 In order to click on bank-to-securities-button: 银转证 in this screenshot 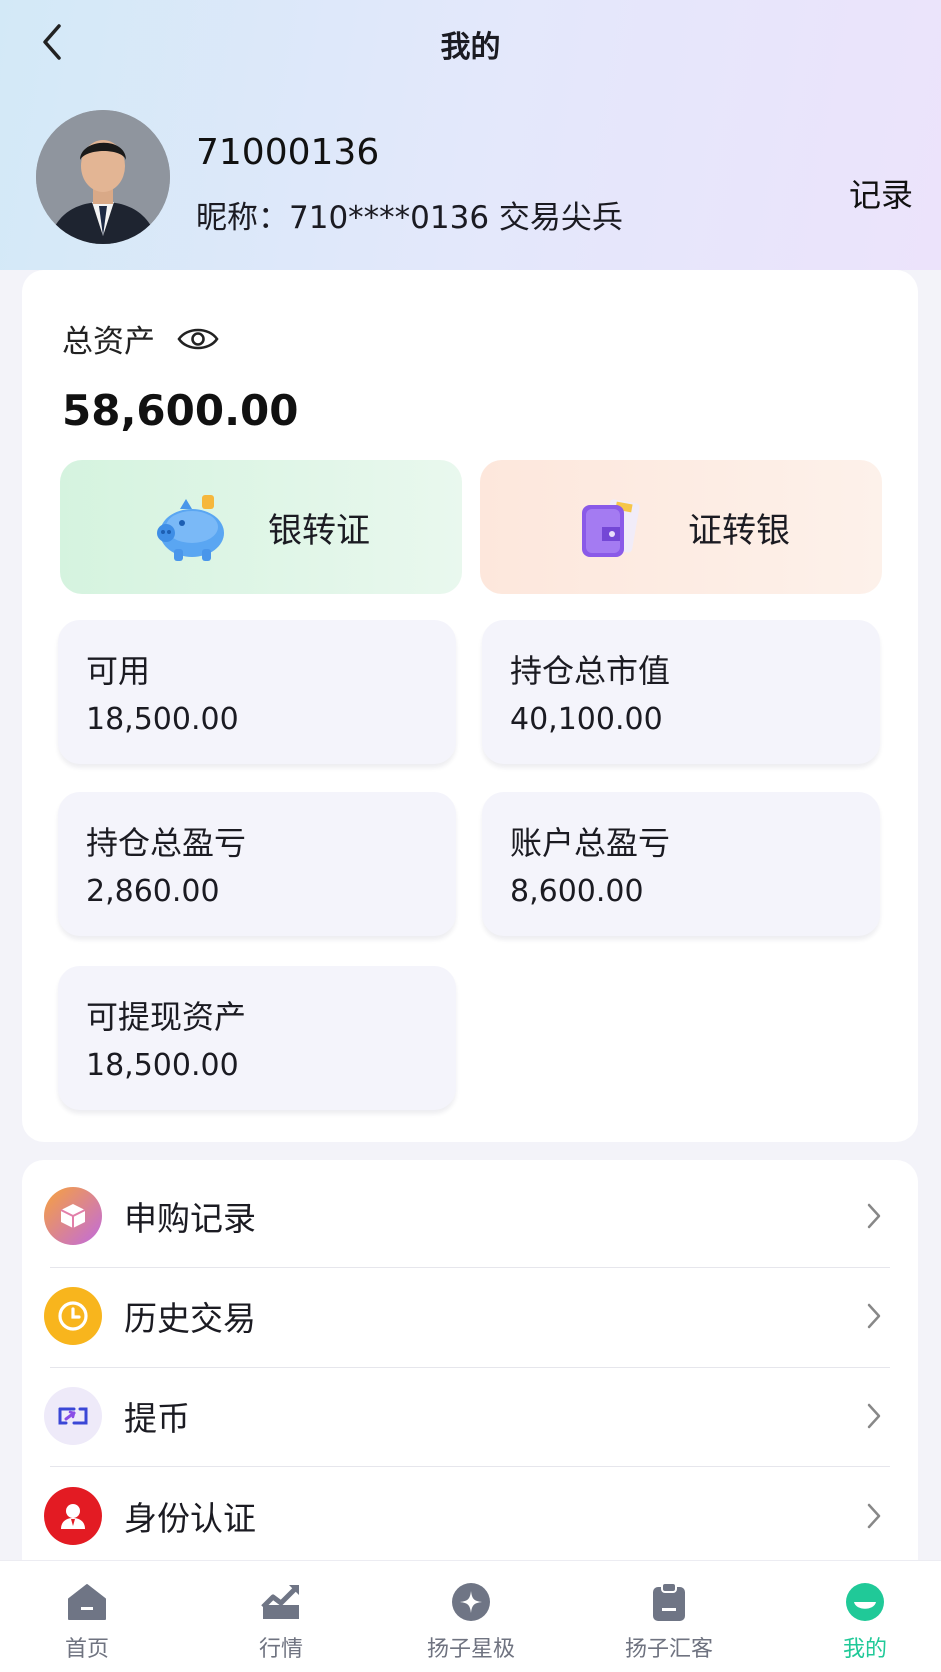, I will do `click(261, 527)`.